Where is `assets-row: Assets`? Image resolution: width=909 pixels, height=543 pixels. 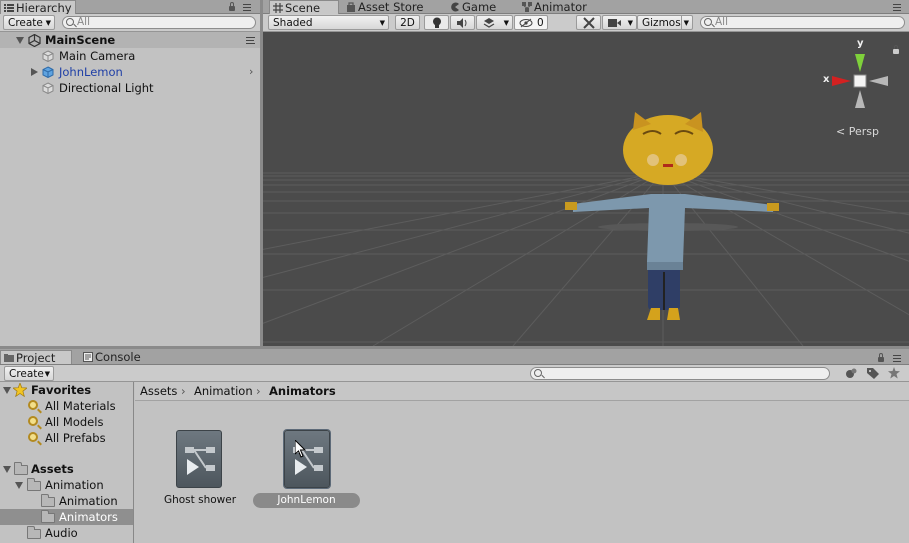
assets-row: Assets is located at coordinates (66, 469).